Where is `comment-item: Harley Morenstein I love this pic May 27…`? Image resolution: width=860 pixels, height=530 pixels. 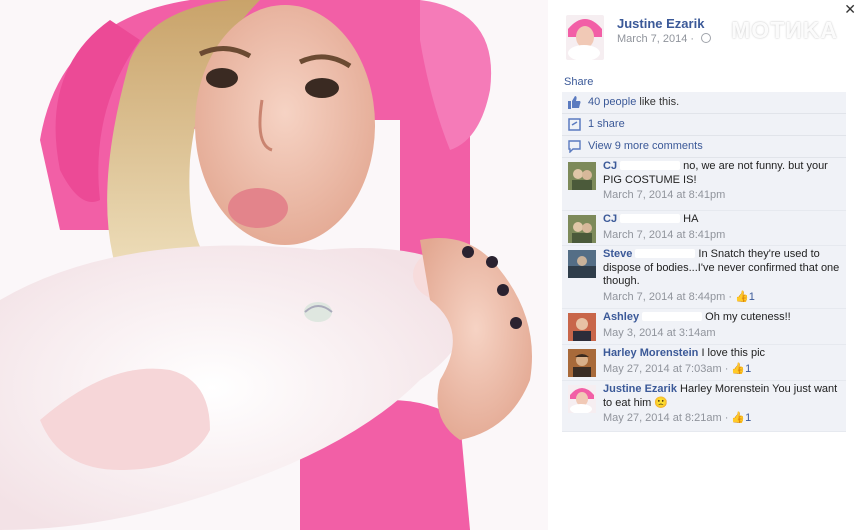
comment-item: Harley Morenstein I love this pic May 27… is located at coordinates (704, 363).